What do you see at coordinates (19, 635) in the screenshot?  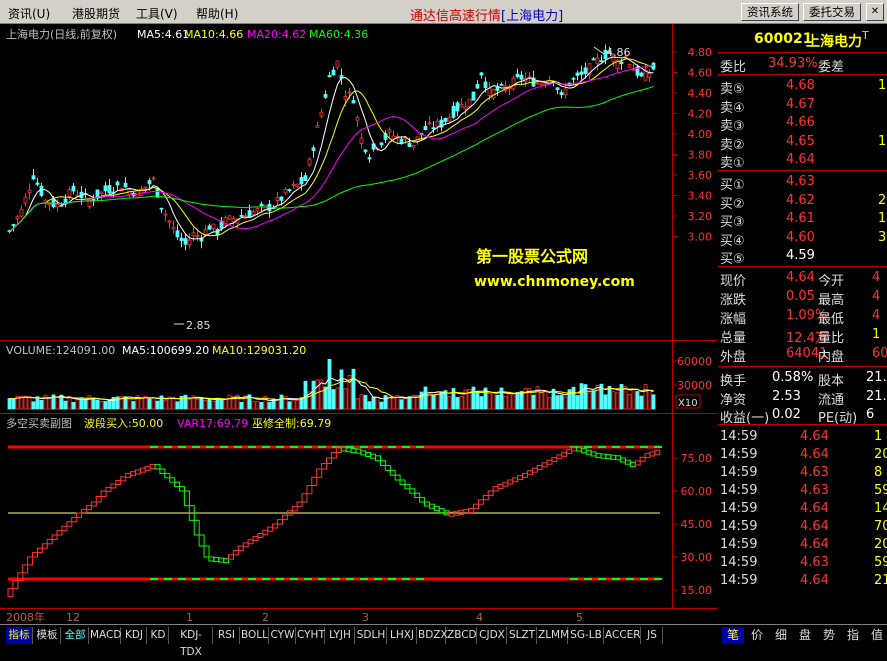 I see `tab-指标: 指标` at bounding box center [19, 635].